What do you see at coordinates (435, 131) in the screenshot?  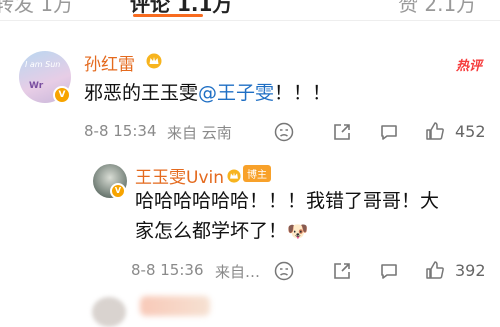 I see `like-icon` at bounding box center [435, 131].